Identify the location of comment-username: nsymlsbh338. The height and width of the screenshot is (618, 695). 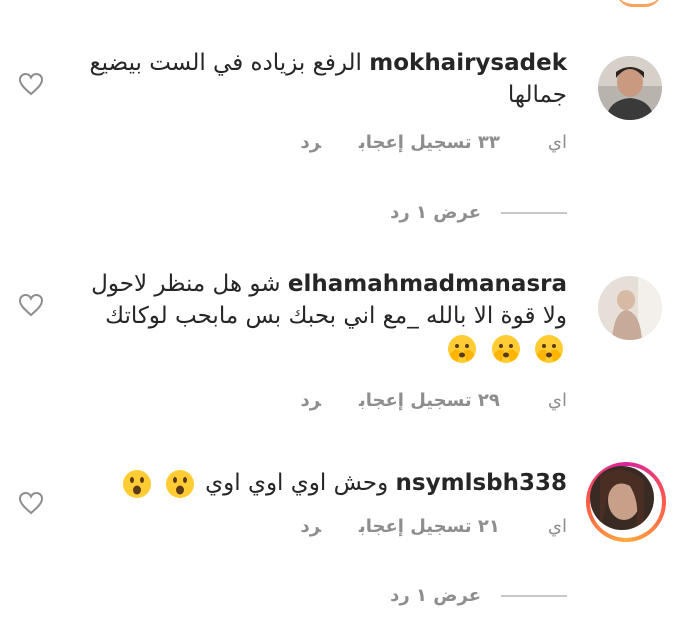
(481, 483).